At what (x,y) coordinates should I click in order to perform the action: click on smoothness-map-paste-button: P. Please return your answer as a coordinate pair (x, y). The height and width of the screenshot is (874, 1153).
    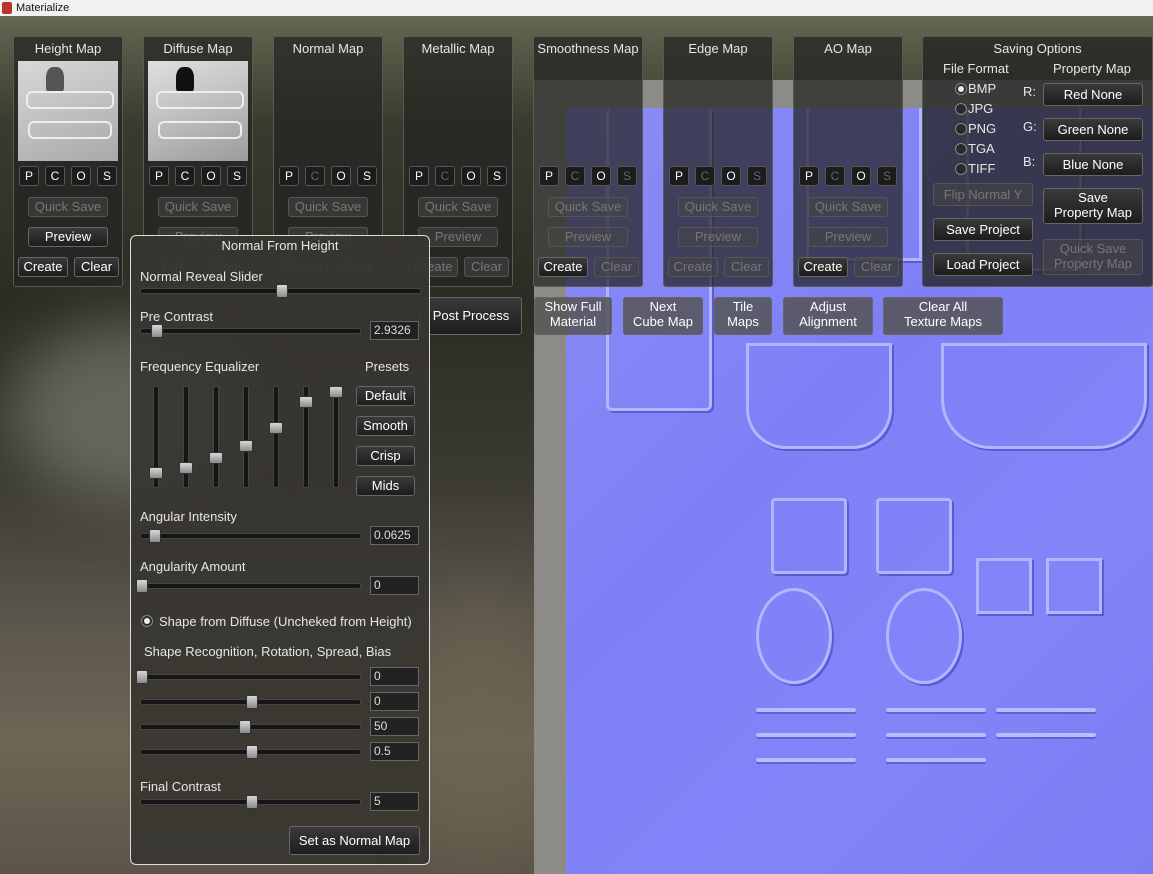
    Looking at the image, I should click on (549, 176).